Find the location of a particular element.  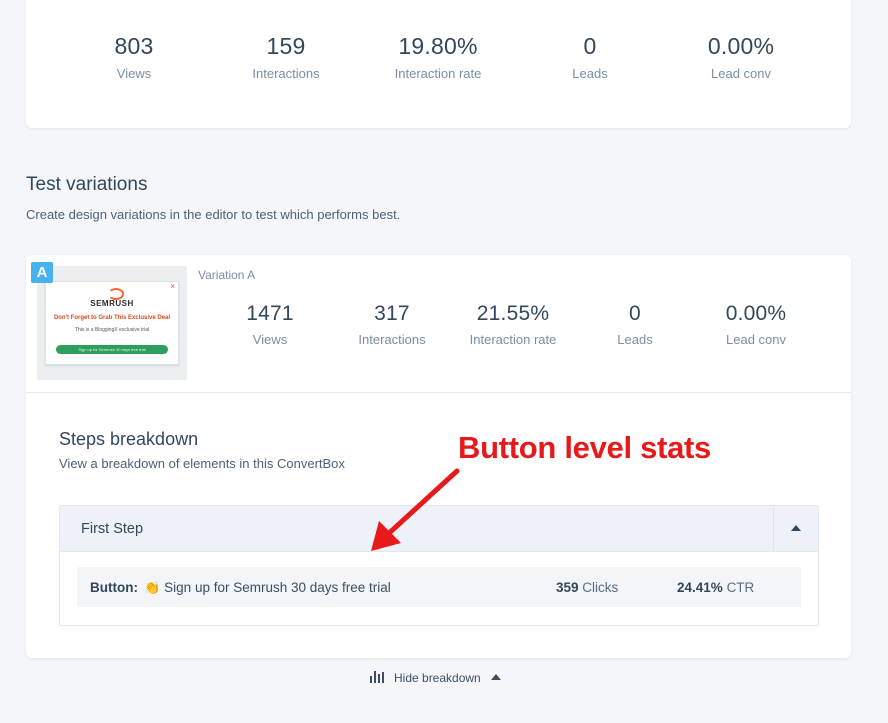

stat-views: 803 Views is located at coordinates (134, 57).